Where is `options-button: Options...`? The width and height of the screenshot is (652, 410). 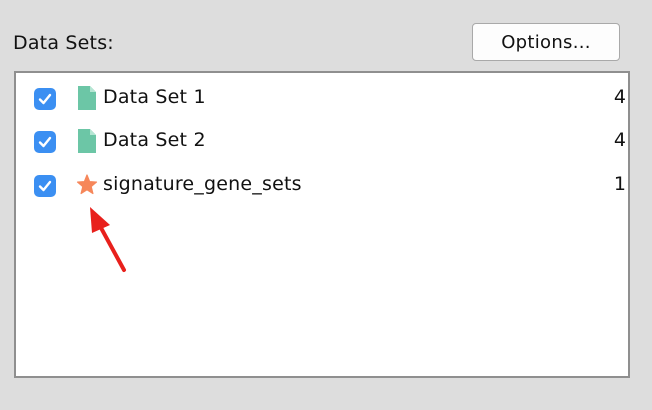 options-button: Options... is located at coordinates (546, 42).